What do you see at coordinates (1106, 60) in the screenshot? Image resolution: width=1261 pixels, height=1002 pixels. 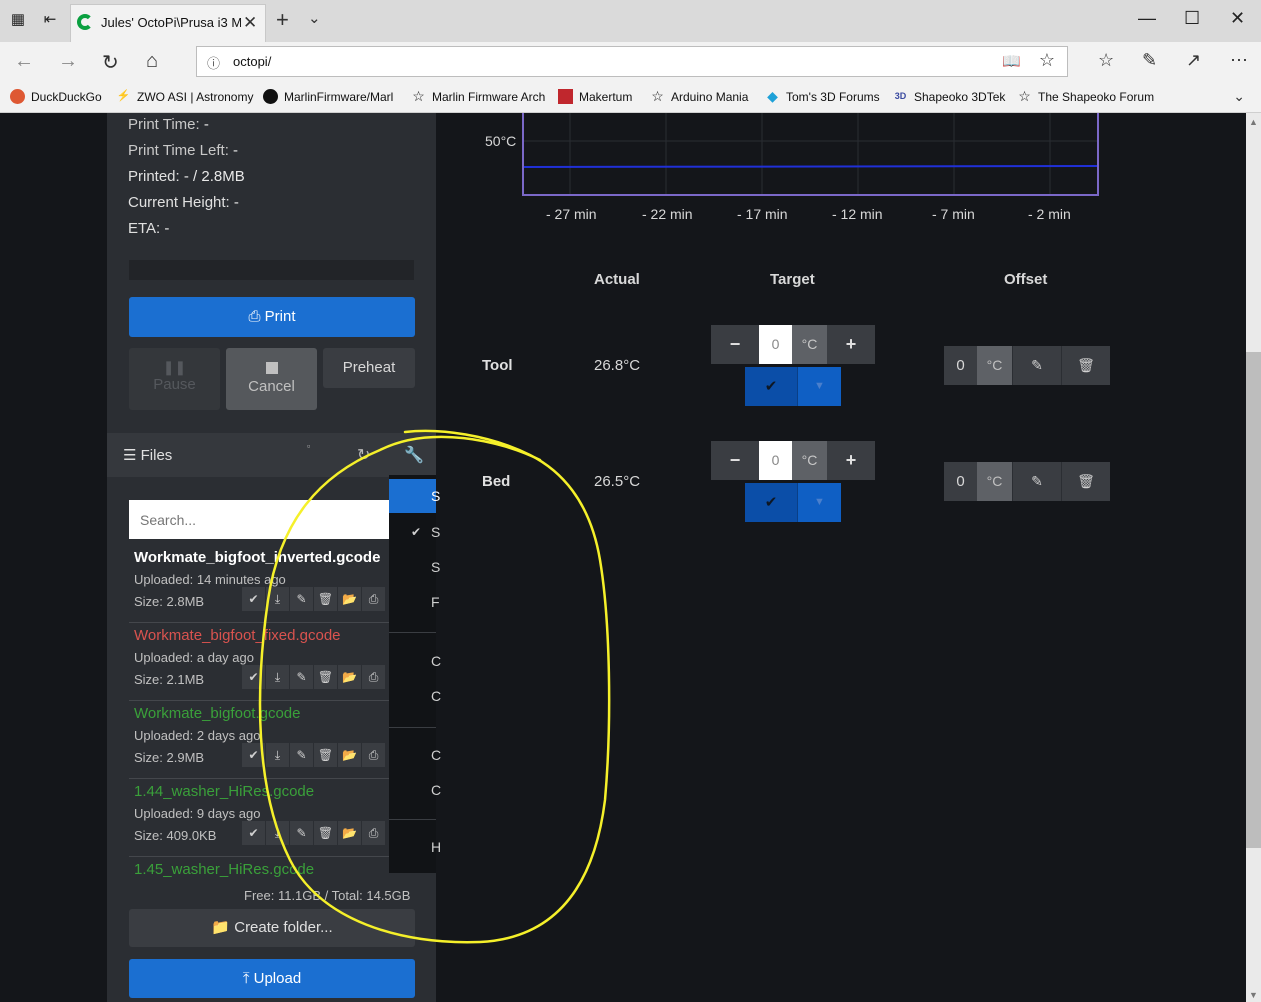 I see `favorites-list-icon: ☆` at bounding box center [1106, 60].